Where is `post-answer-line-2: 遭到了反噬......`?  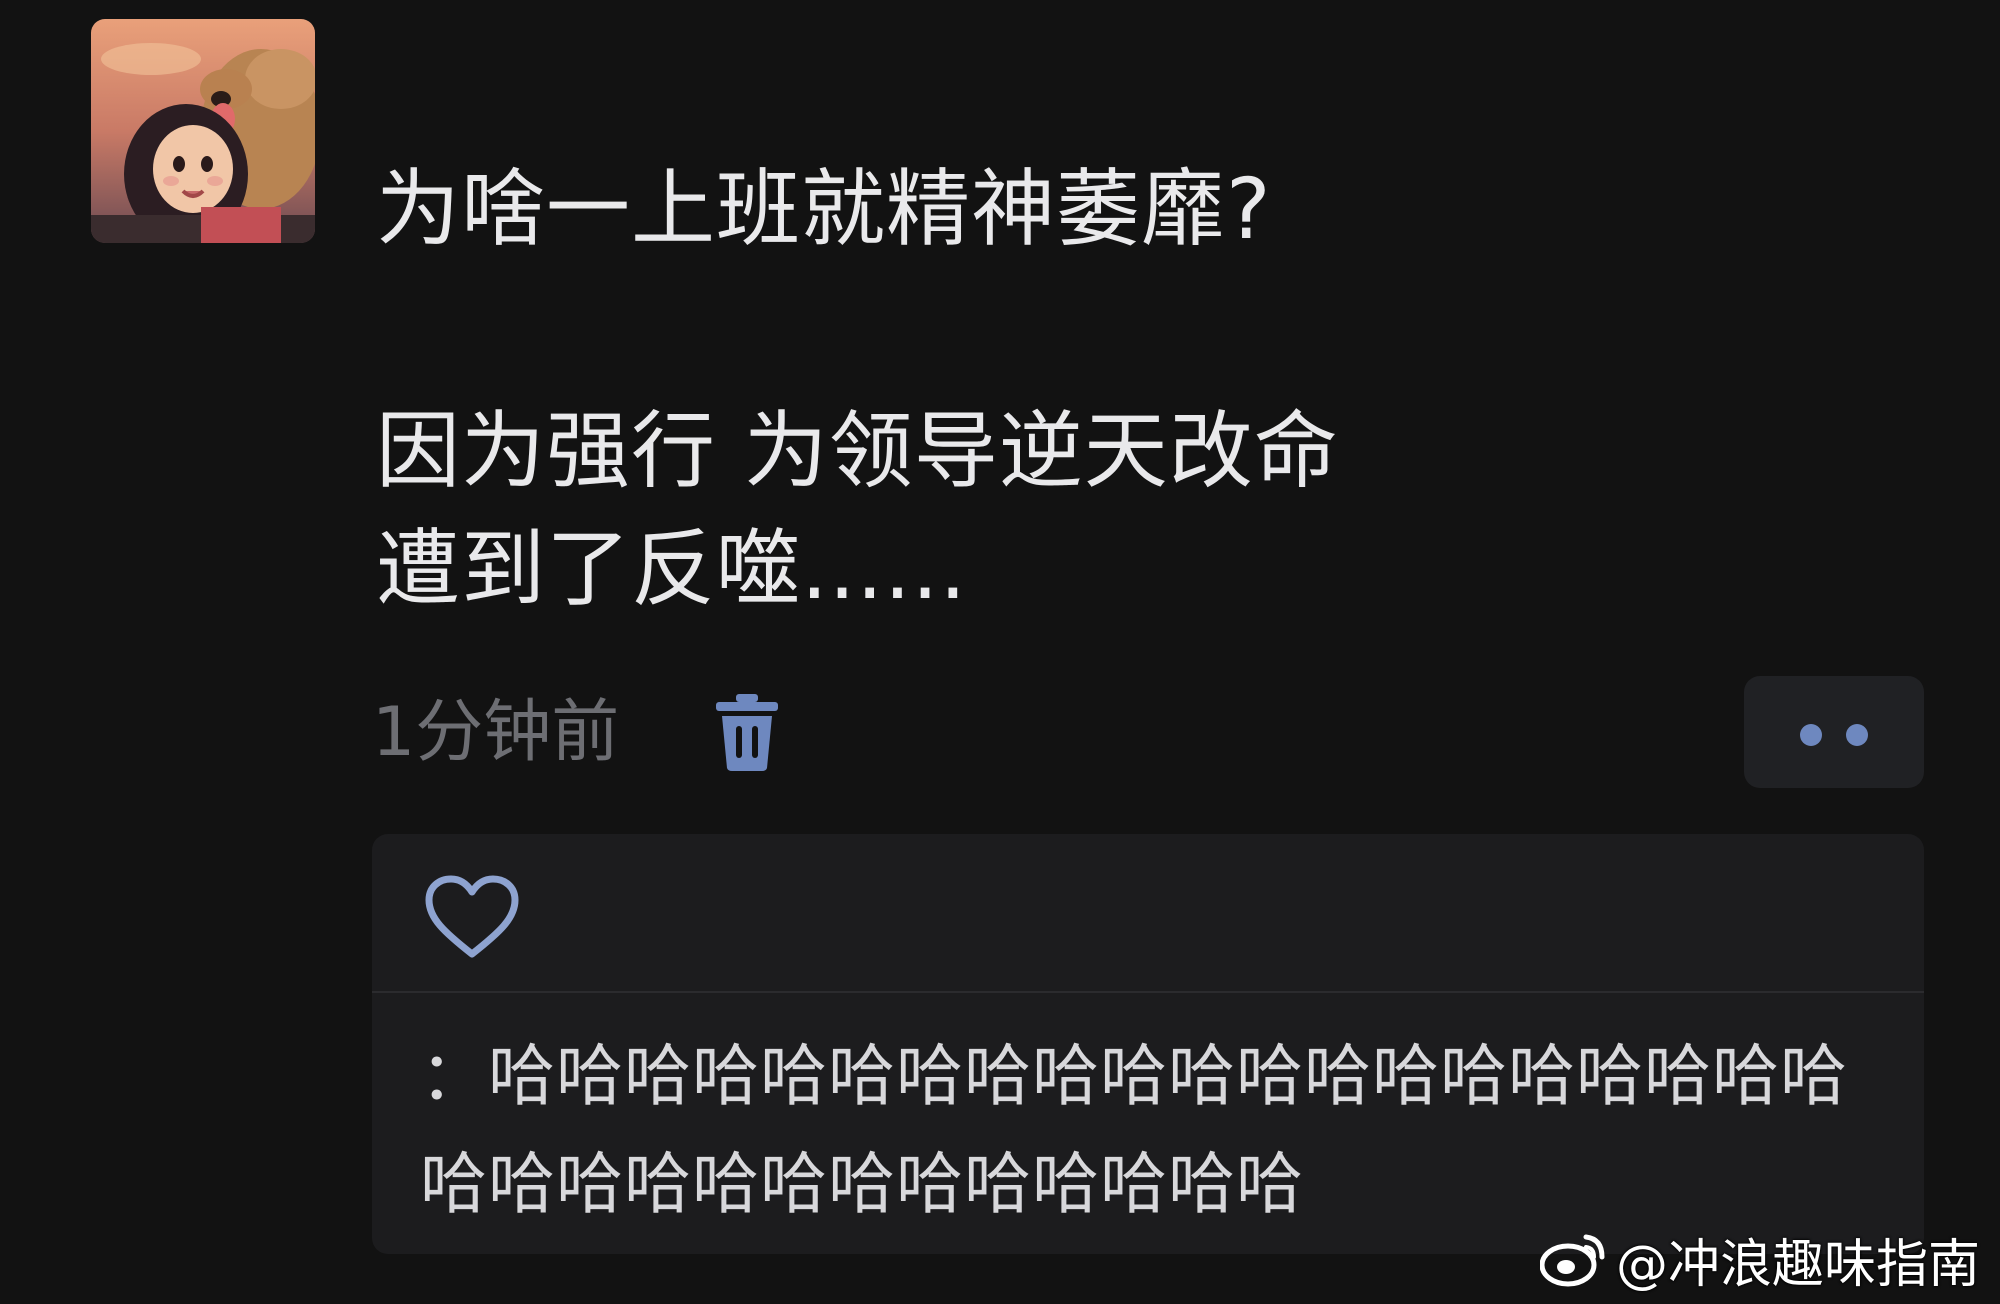
post-answer-line-2: 遭到了反噬...... is located at coordinates (672, 569).